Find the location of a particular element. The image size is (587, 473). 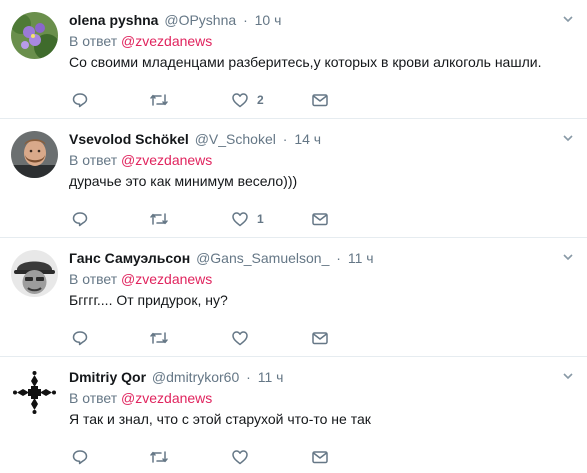

author-name: Dmitriy Qor is located at coordinates (107, 377).